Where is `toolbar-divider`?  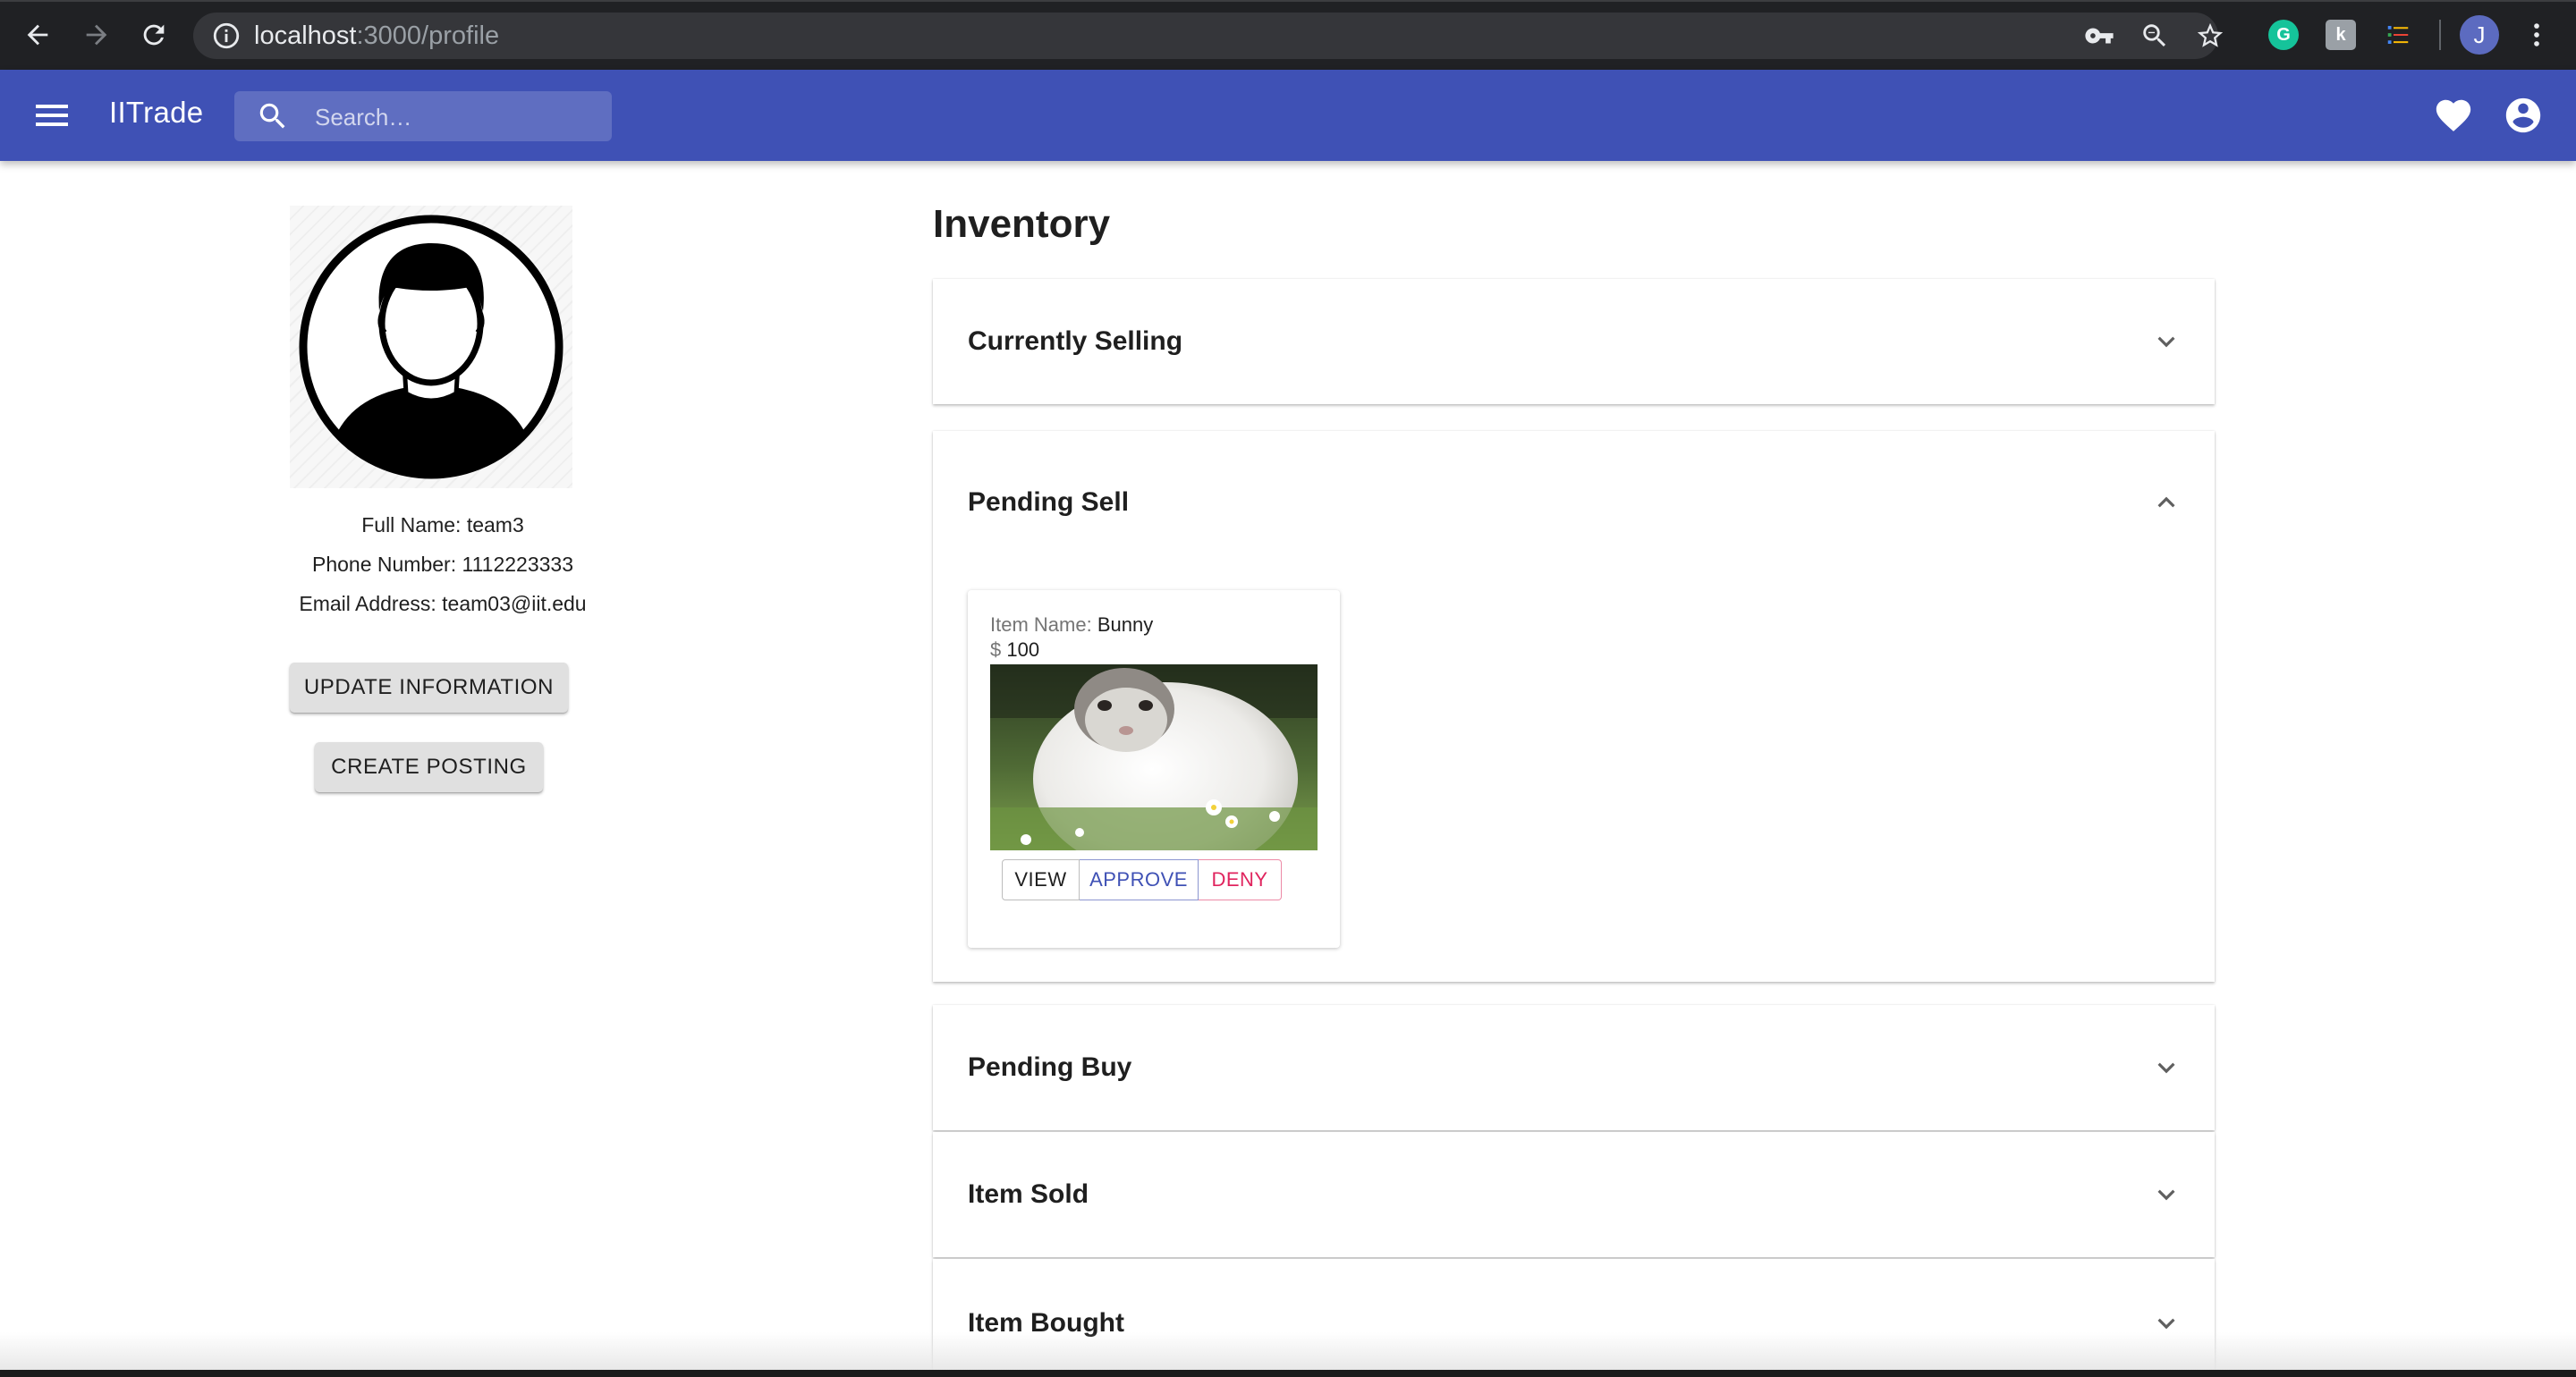 toolbar-divider is located at coordinates (2440, 35).